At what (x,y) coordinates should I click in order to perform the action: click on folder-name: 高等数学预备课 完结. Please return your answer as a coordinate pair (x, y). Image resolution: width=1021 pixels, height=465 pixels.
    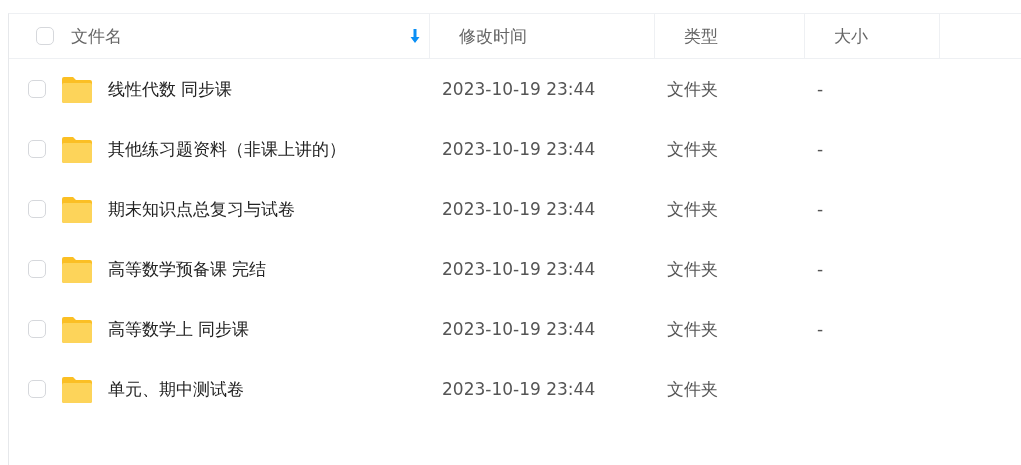
    Looking at the image, I should click on (187, 269).